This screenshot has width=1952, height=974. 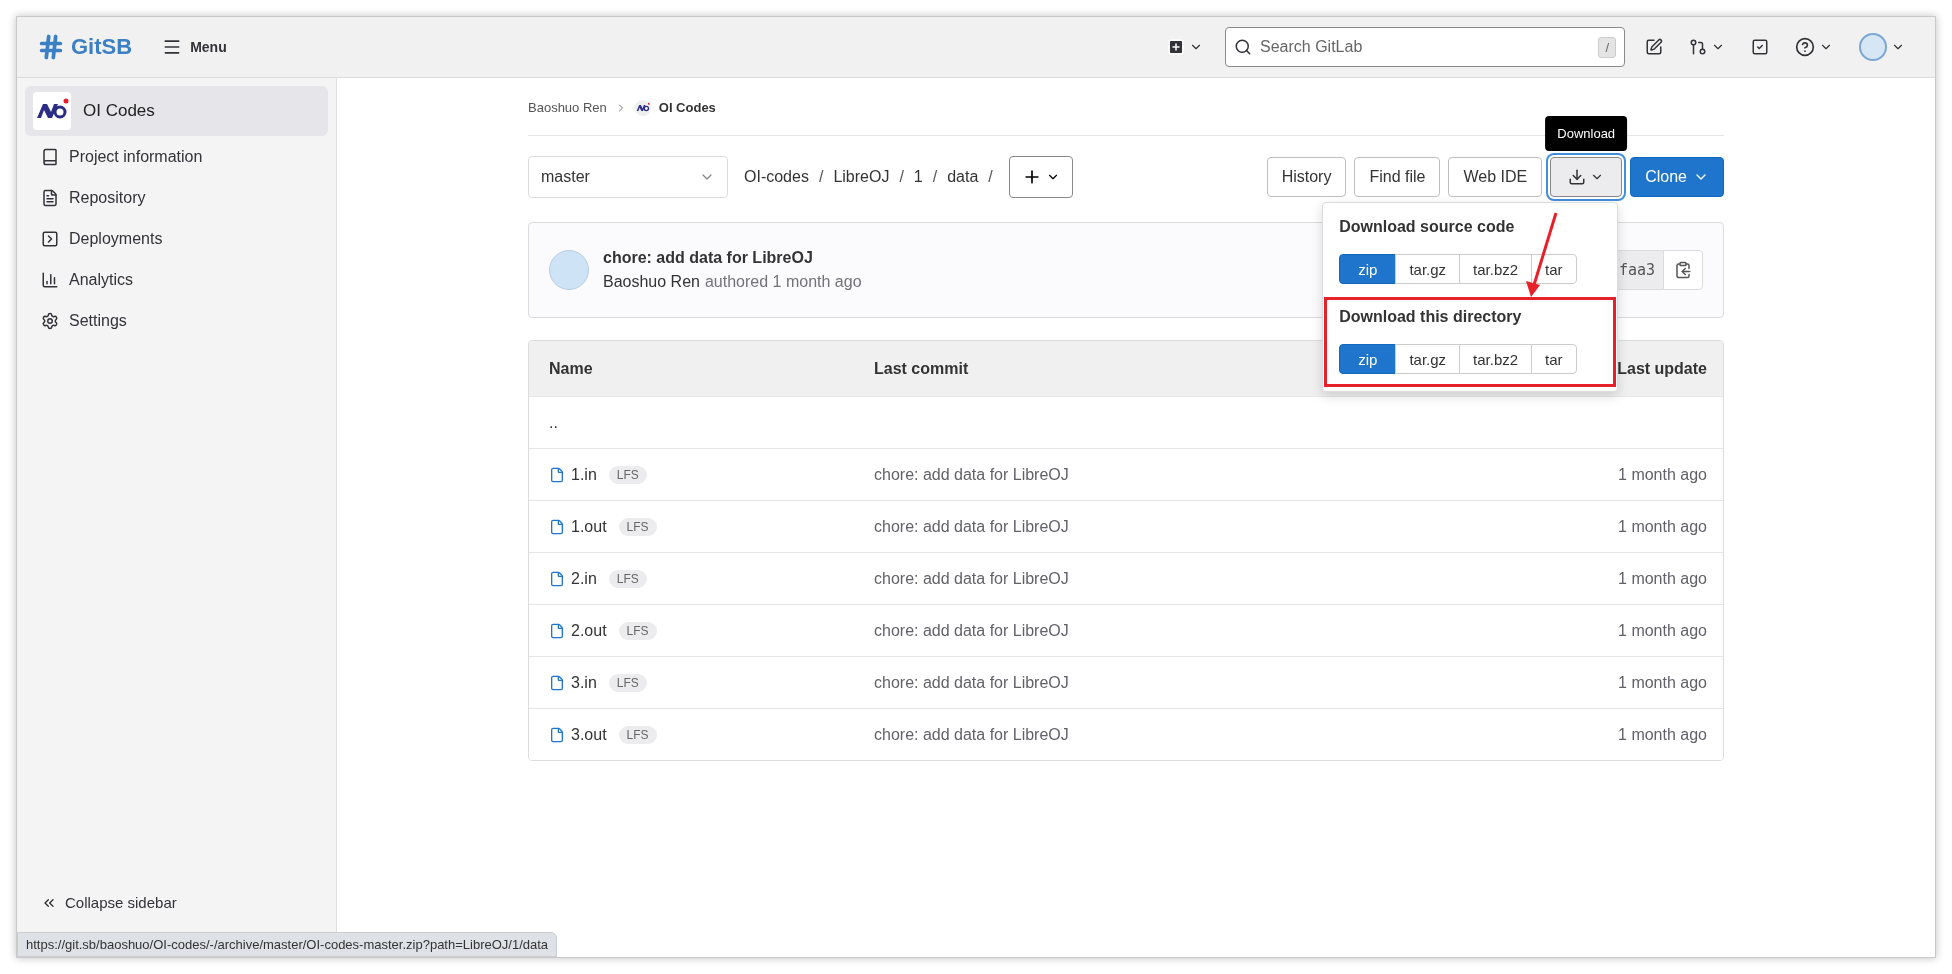 What do you see at coordinates (1495, 177) in the screenshot?
I see `toolbar-button: Web IDE` at bounding box center [1495, 177].